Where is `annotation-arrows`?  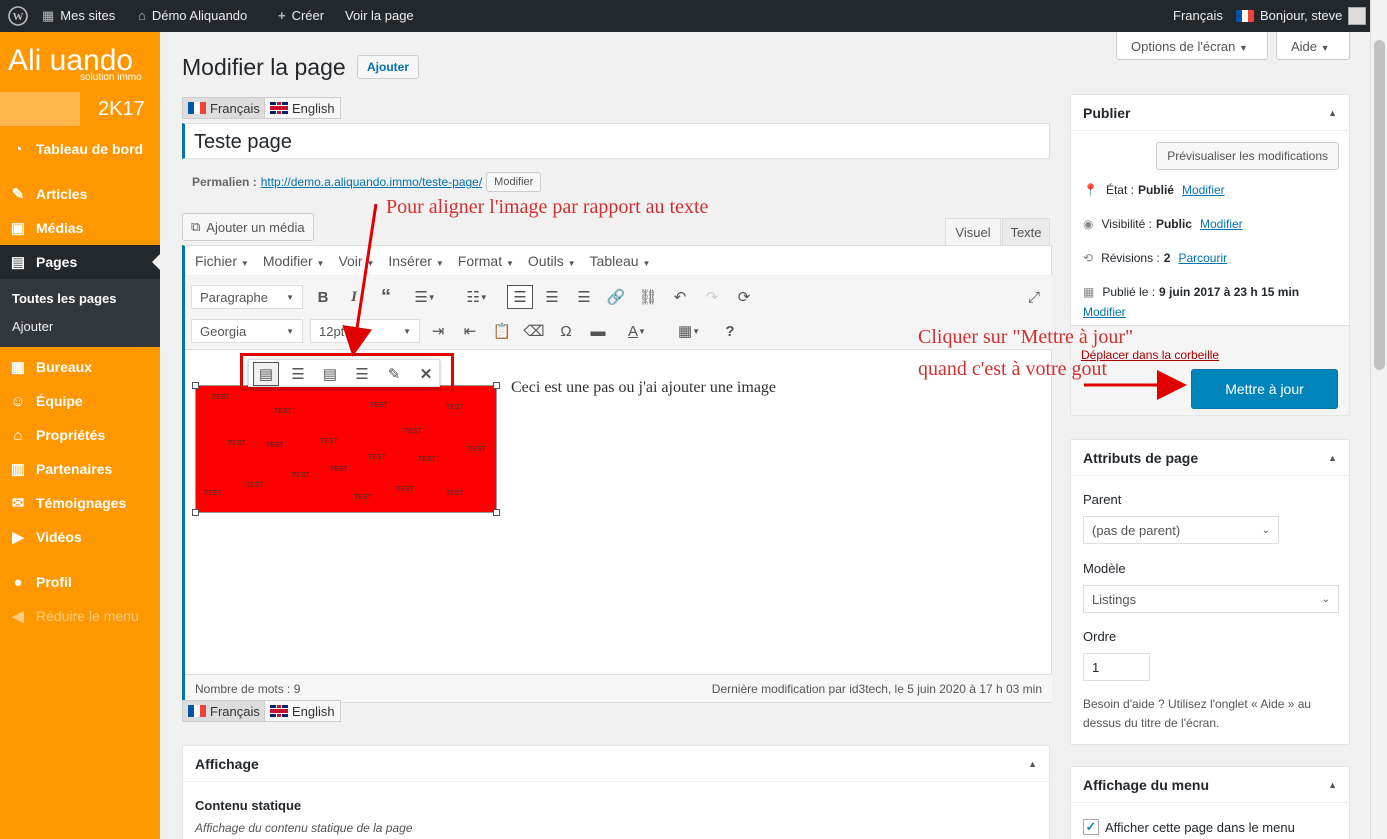 annotation-arrows is located at coordinates (764, 301).